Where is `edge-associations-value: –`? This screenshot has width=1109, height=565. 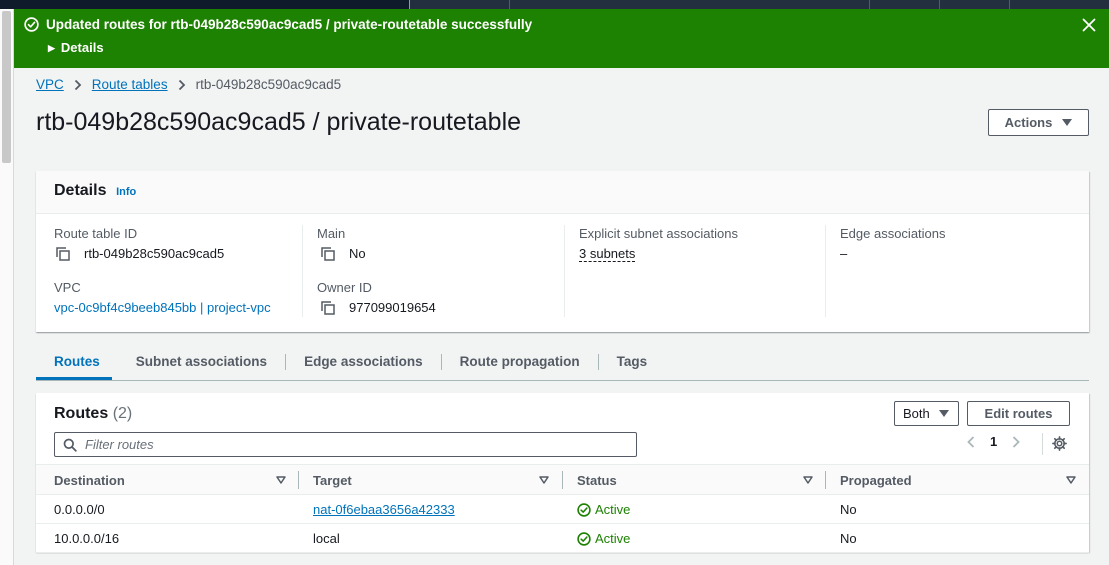
edge-associations-value: – is located at coordinates (844, 253).